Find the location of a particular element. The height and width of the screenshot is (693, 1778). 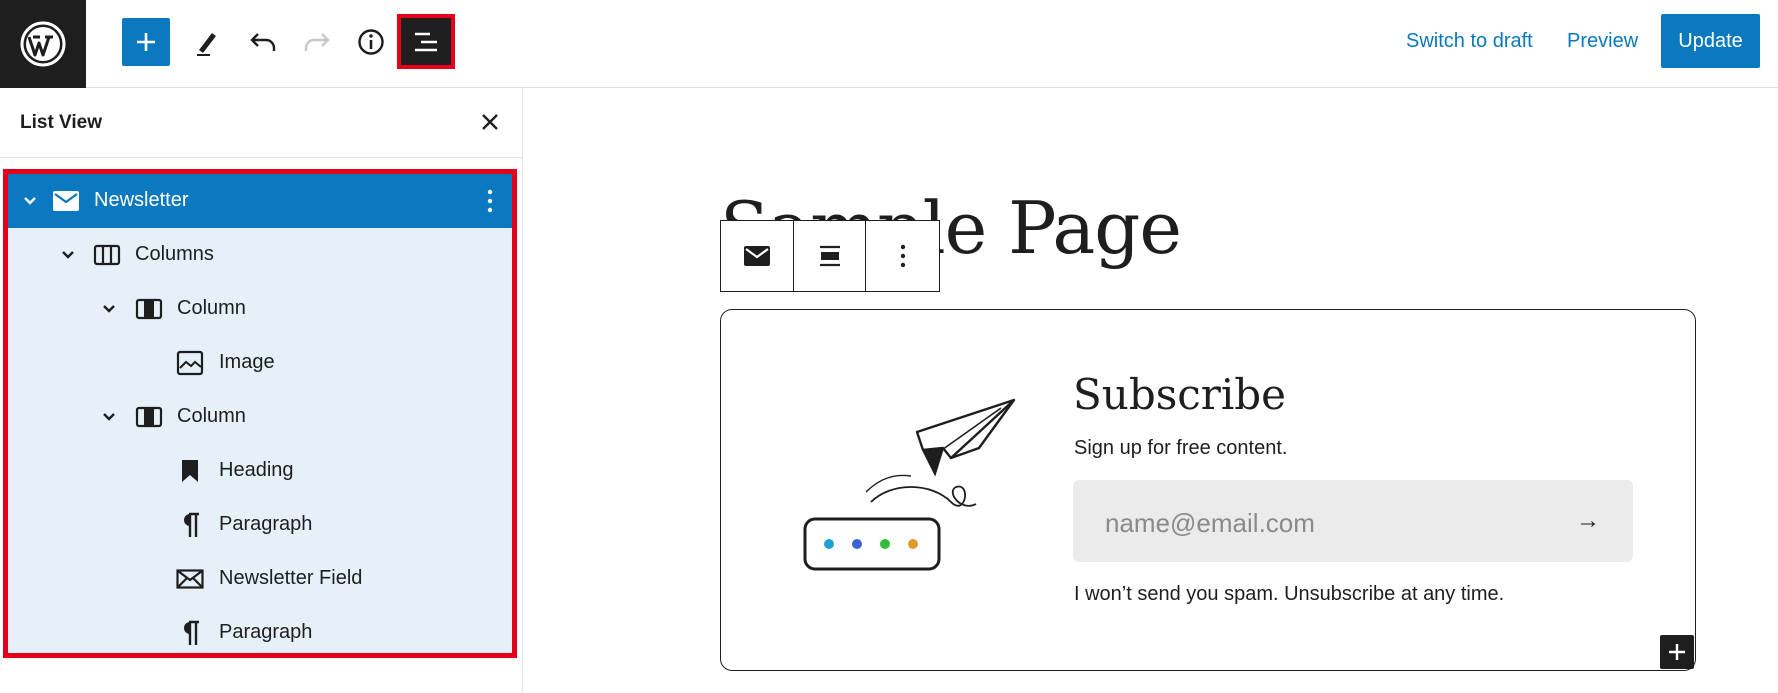

list-item-heading: Heading is located at coordinates (260, 471).